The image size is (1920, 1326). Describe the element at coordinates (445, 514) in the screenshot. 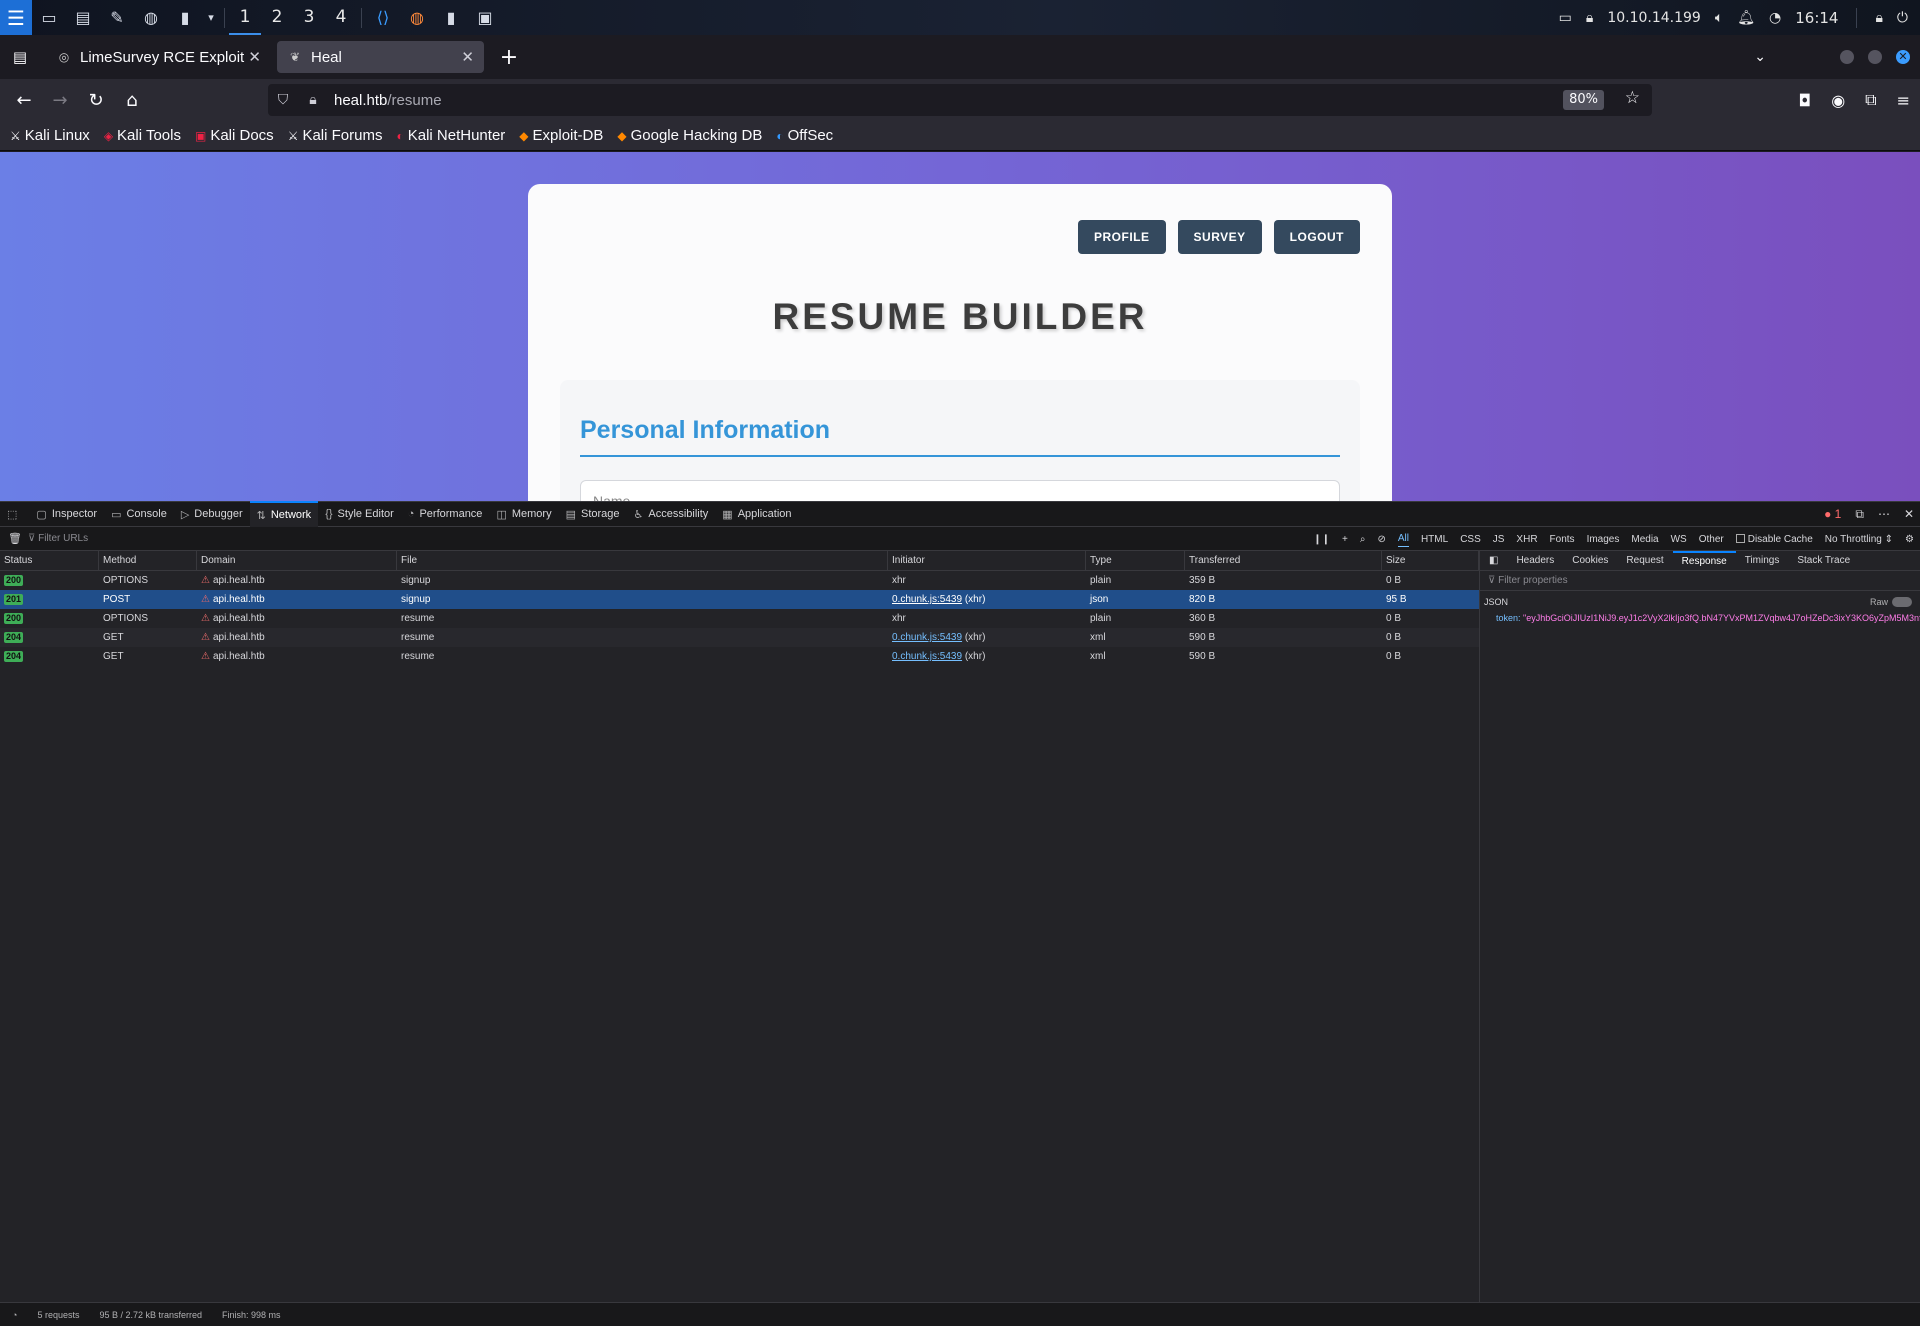

I see `tab-performance: ◔ Performance` at that location.